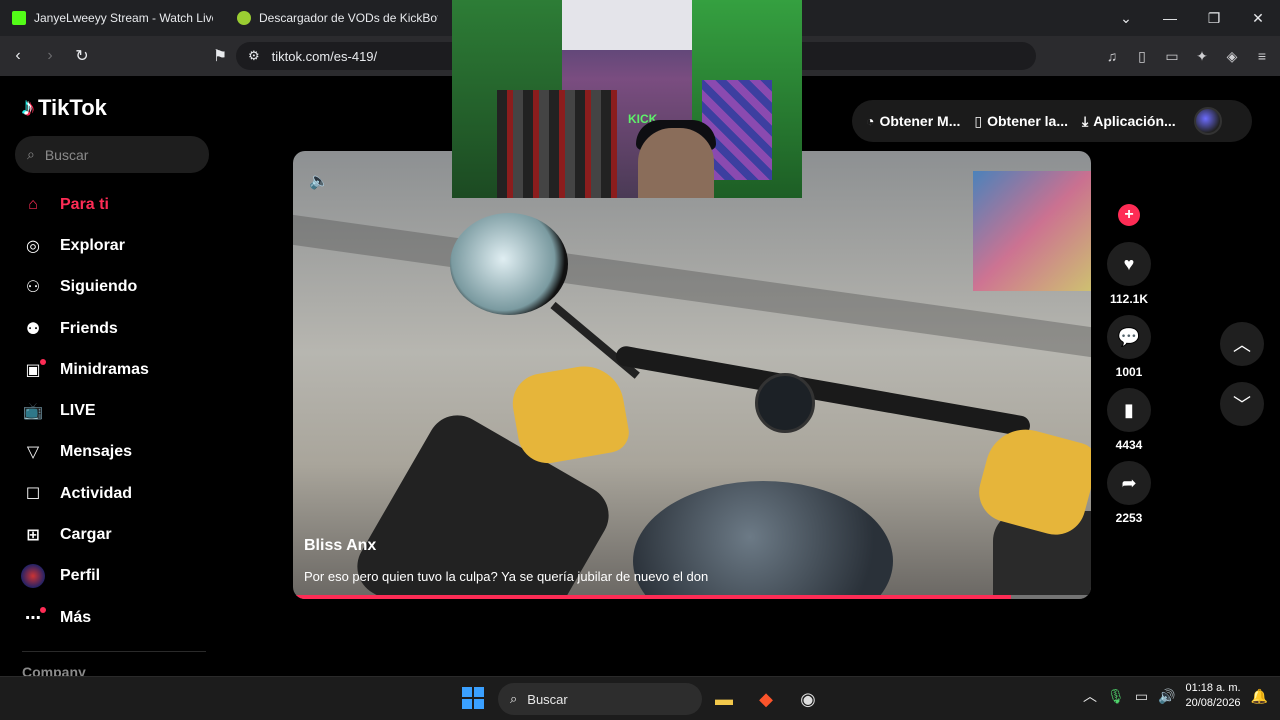  What do you see at coordinates (115, 493) in the screenshot?
I see `sidebar-item-actividad: ☐ Actividad` at bounding box center [115, 493].